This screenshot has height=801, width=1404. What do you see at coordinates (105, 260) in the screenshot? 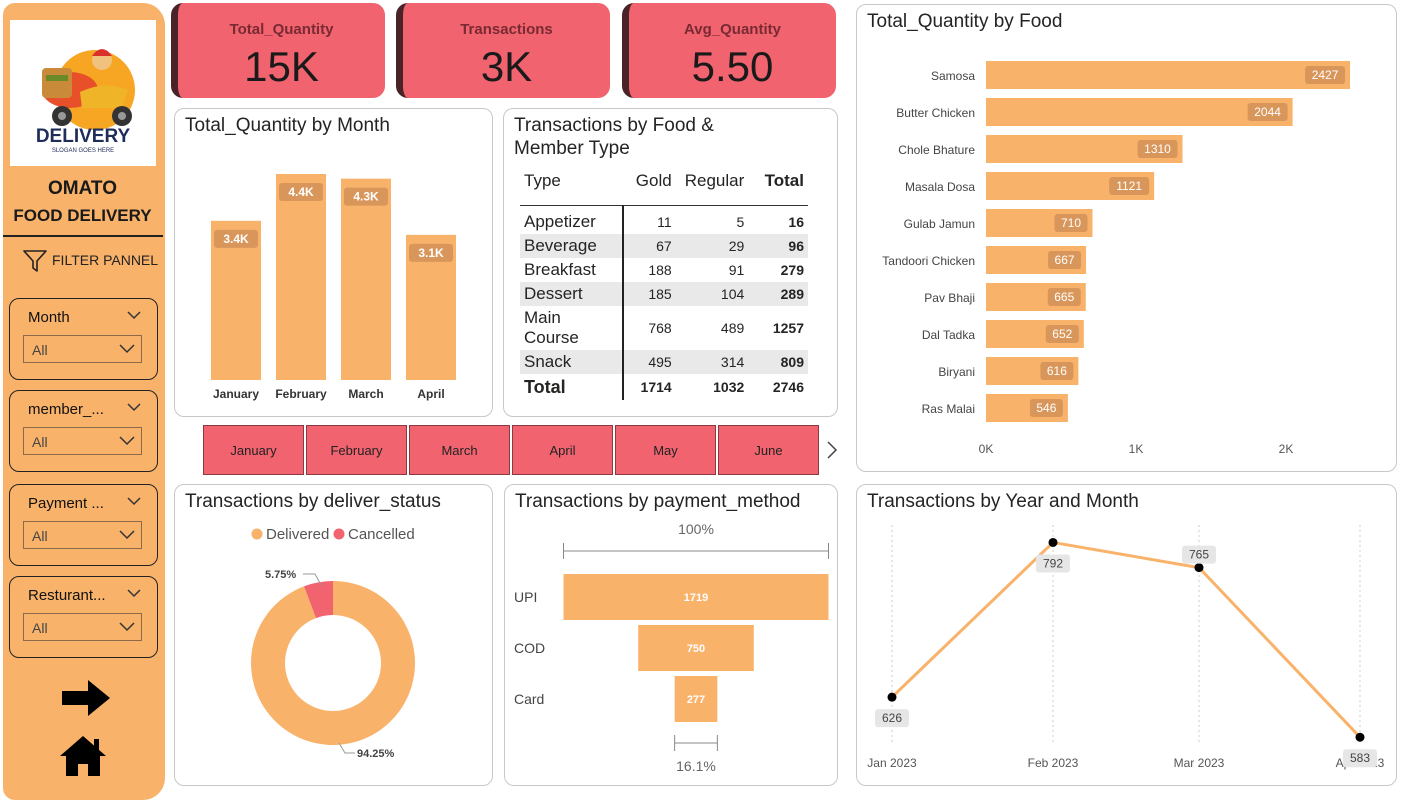
I see `filter-panel-title: FILTER PANNEL` at bounding box center [105, 260].